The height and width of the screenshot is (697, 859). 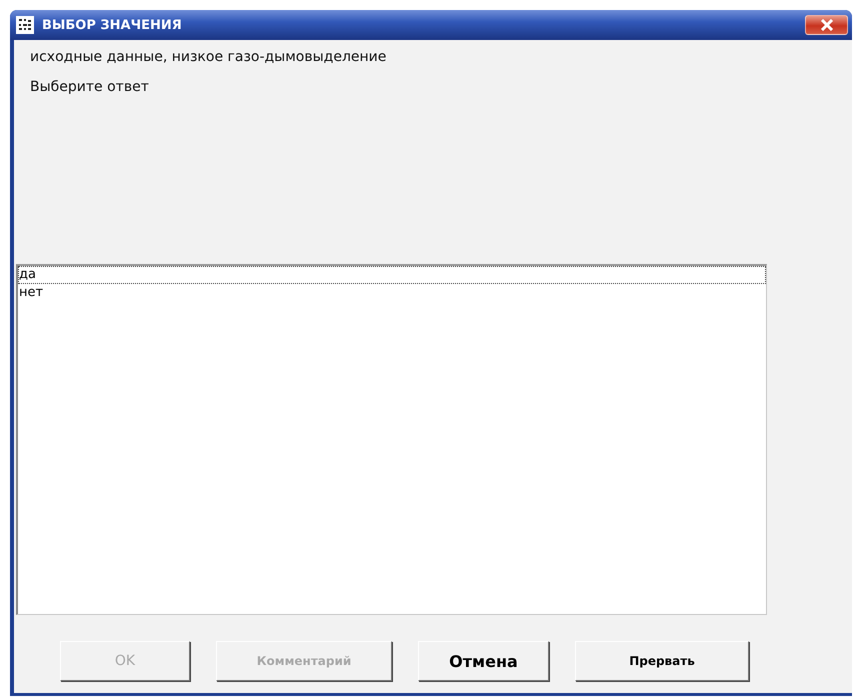 I want to click on close-button, so click(x=826, y=25).